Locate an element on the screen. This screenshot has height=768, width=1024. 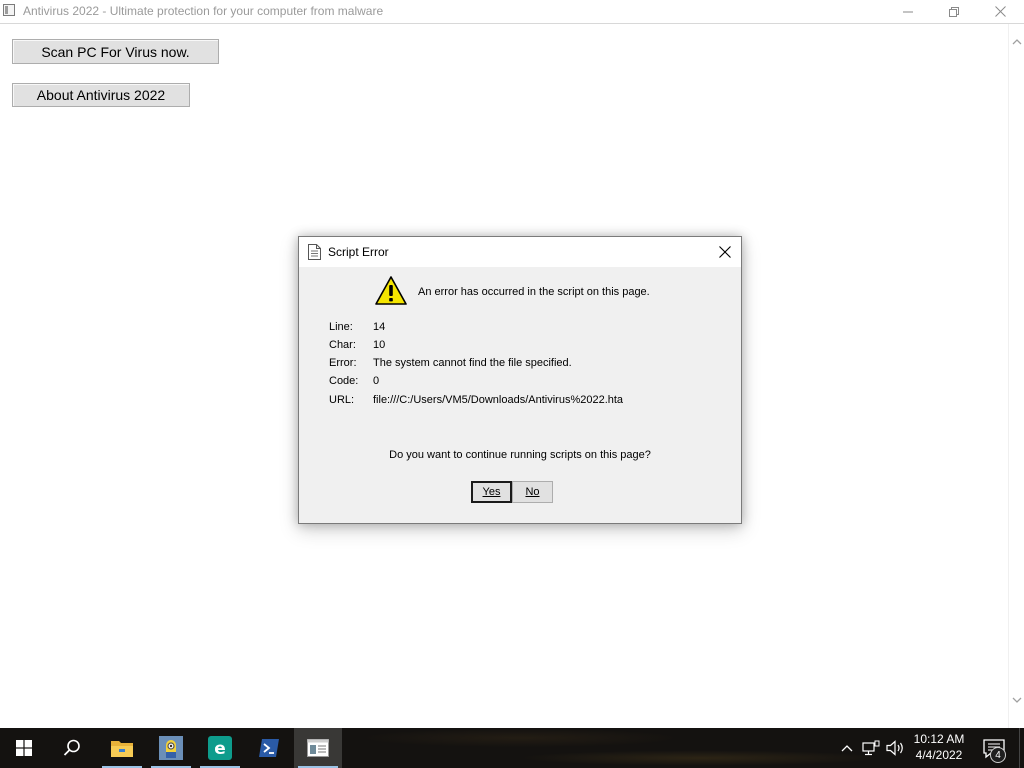
taskbar-minion-app is located at coordinates (171, 748).